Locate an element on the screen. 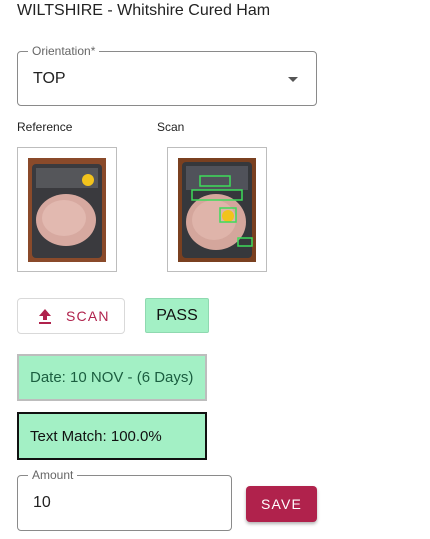  scan-button-label: SCAN is located at coordinates (88, 316).